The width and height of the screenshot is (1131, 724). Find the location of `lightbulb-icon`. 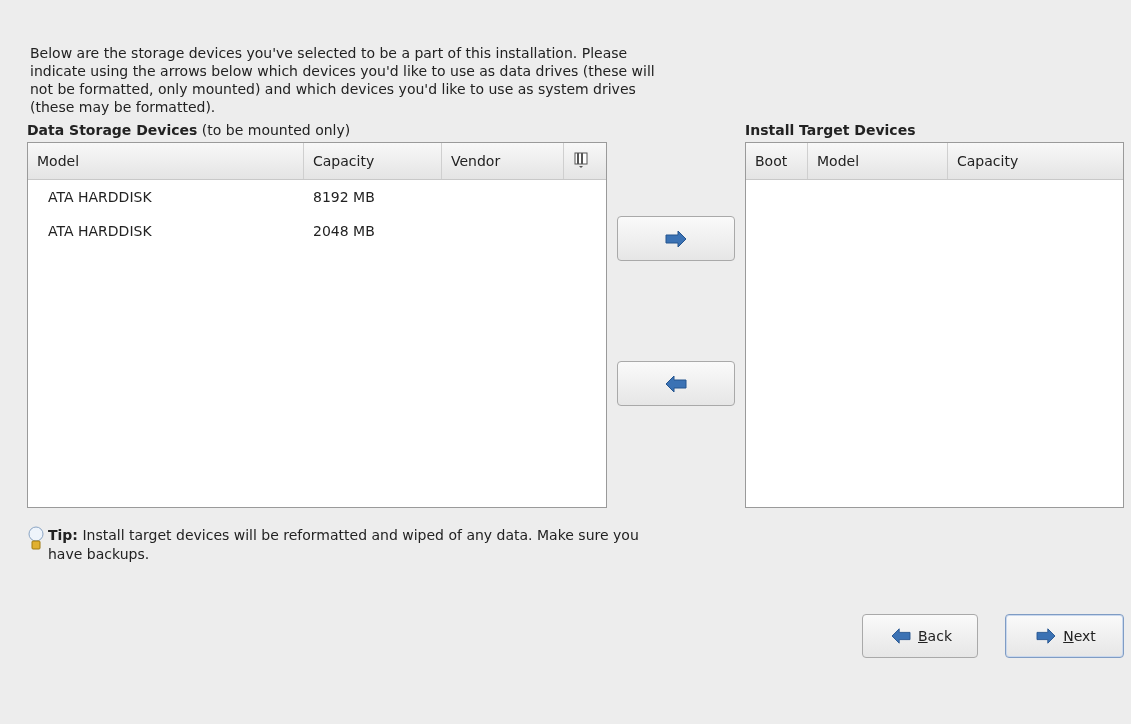

lightbulb-icon is located at coordinates (36, 539).